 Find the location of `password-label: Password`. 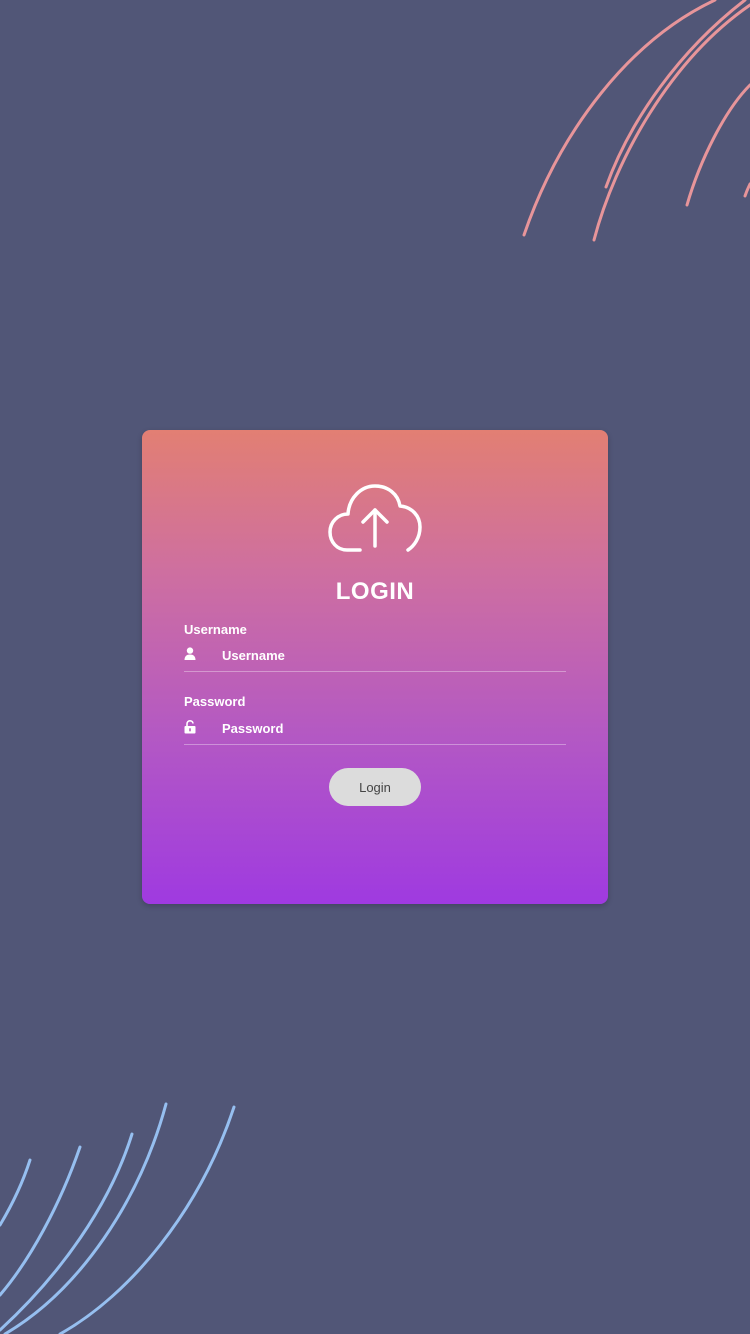

password-label: Password is located at coordinates (215, 701).